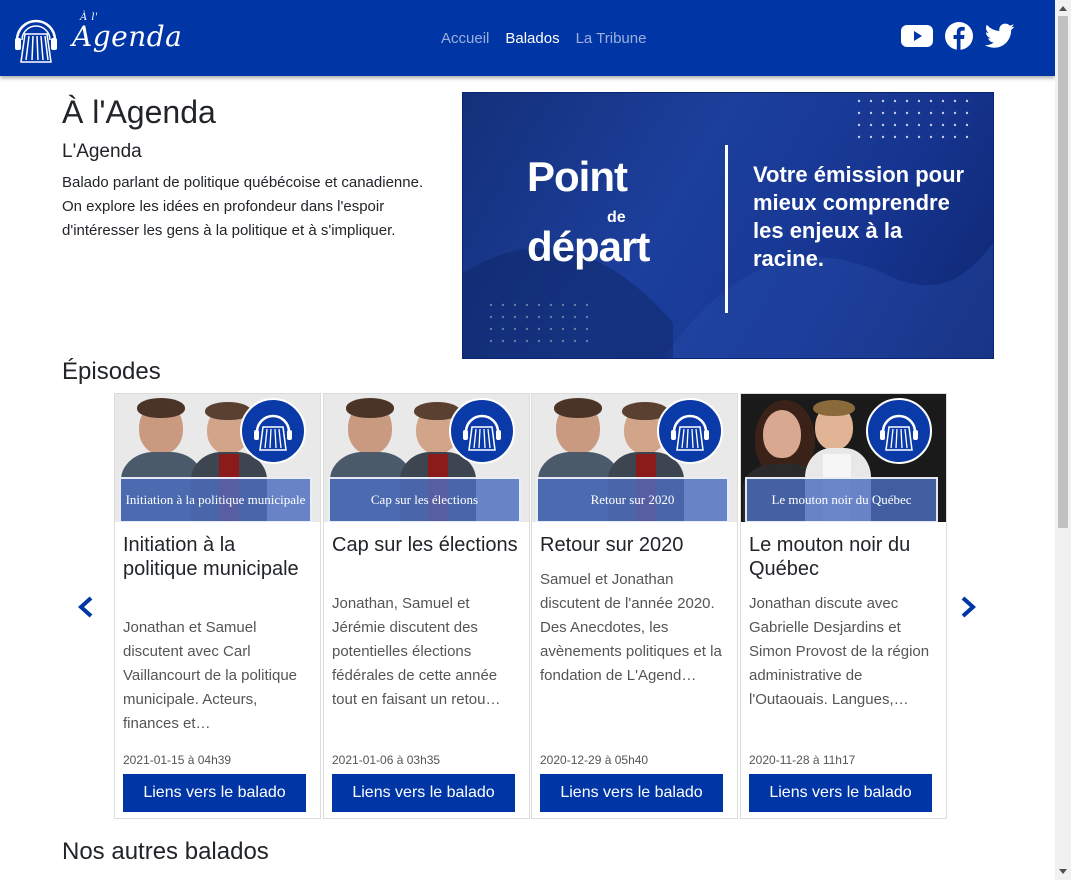 Image resolution: width=1071 pixels, height=880 pixels. What do you see at coordinates (425, 545) in the screenshot?
I see `episode-title: Cap sur les élections` at bounding box center [425, 545].